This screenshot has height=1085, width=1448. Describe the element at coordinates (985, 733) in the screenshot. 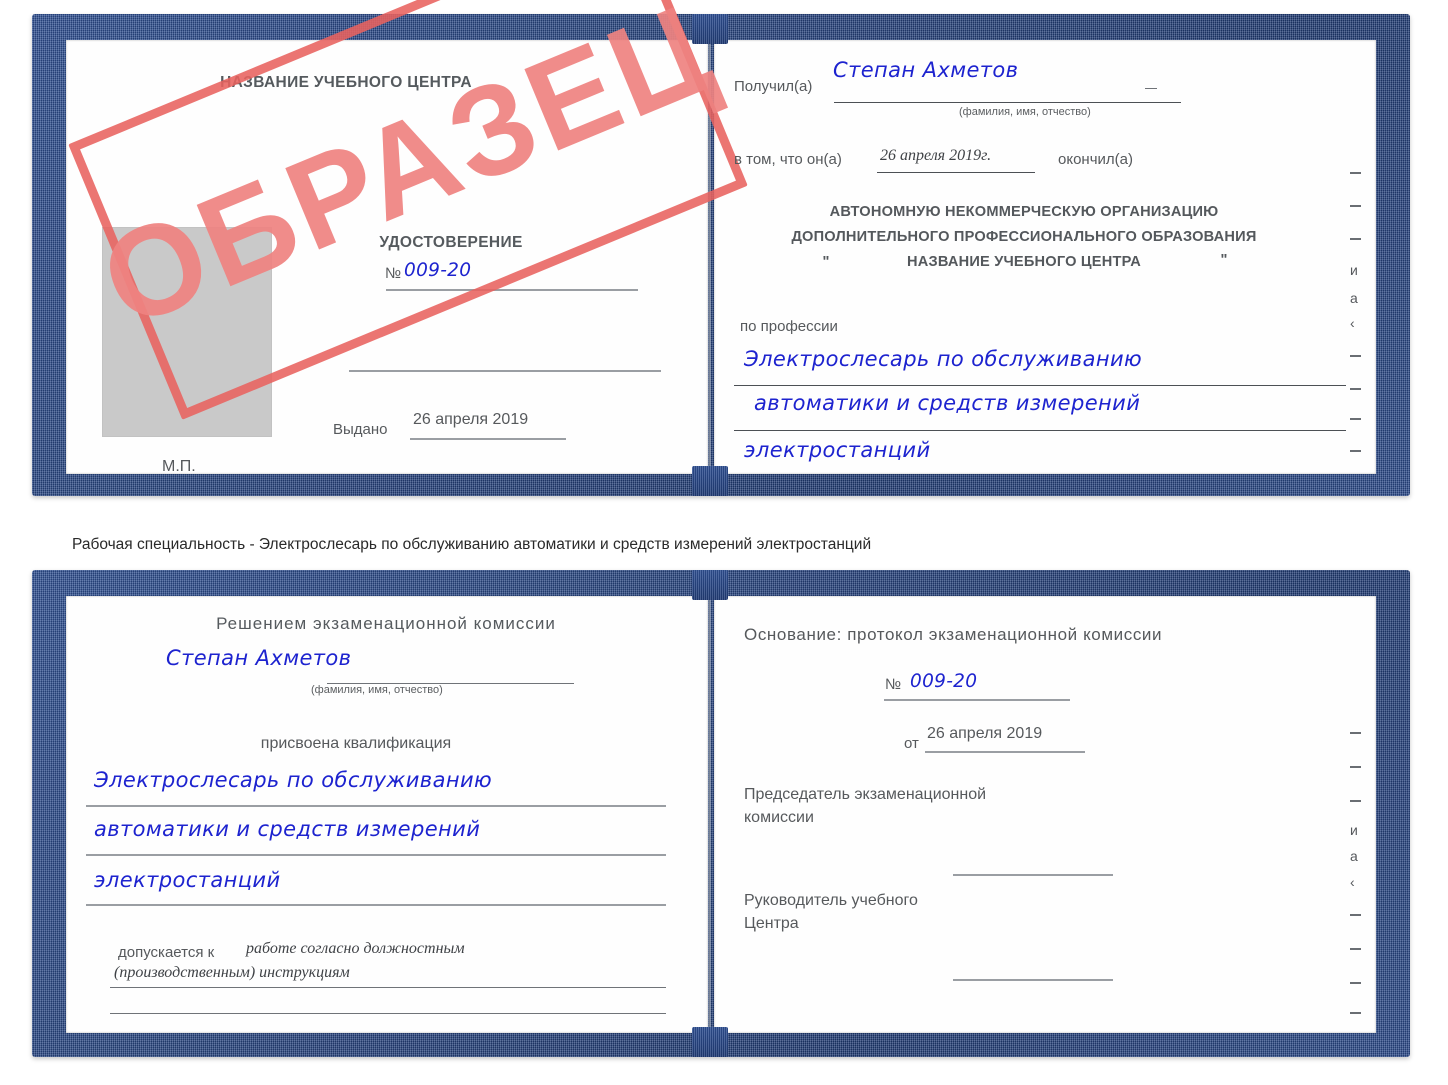

I see `protocol-date-value: 26 апреля 2019` at that location.